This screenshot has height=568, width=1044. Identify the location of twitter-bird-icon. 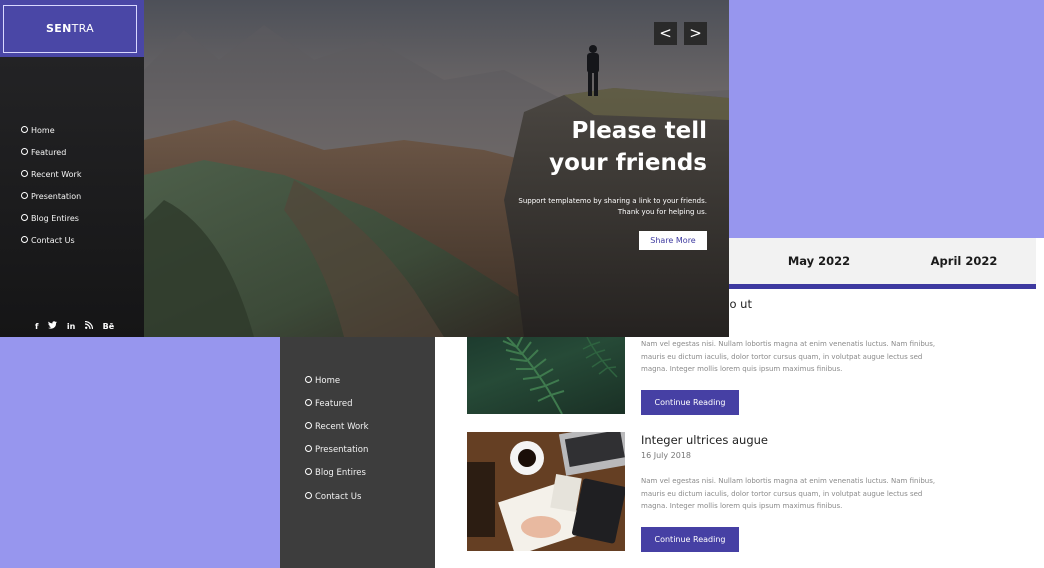
(53, 325).